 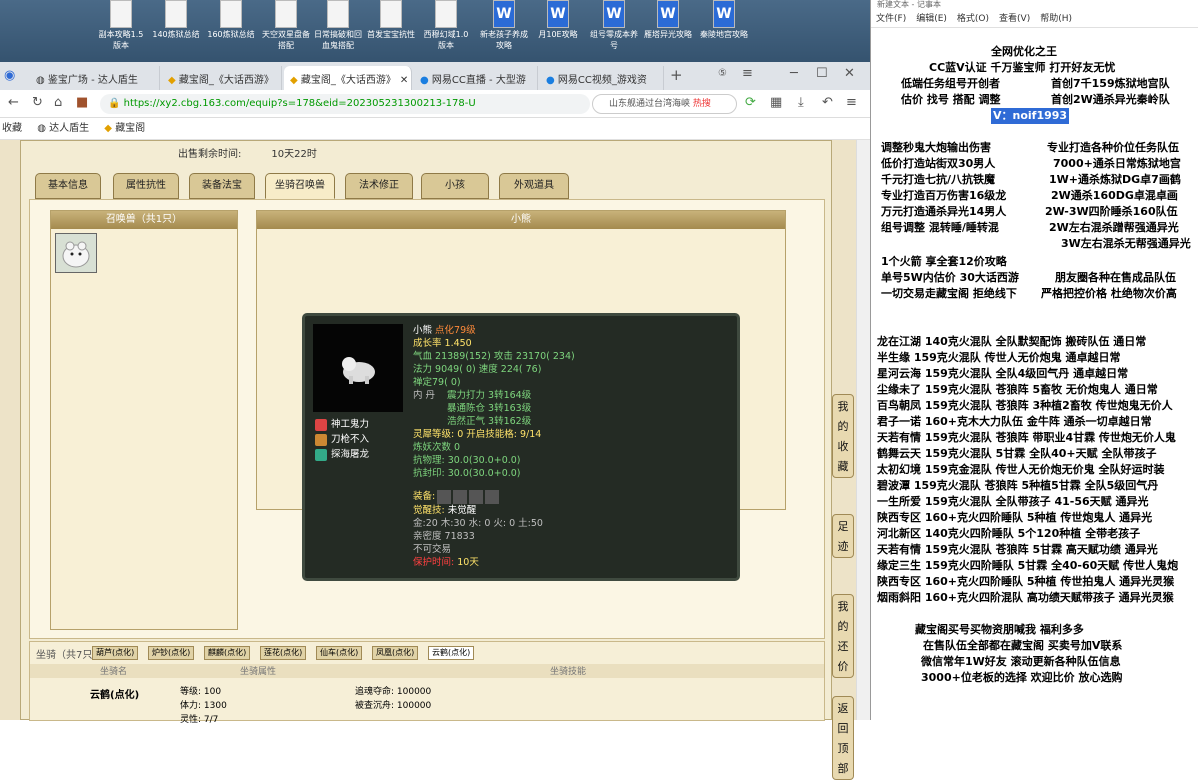 What do you see at coordinates (446, 25) in the screenshot?
I see `desktop-icon: 西穆幻域1.0版本` at bounding box center [446, 25].